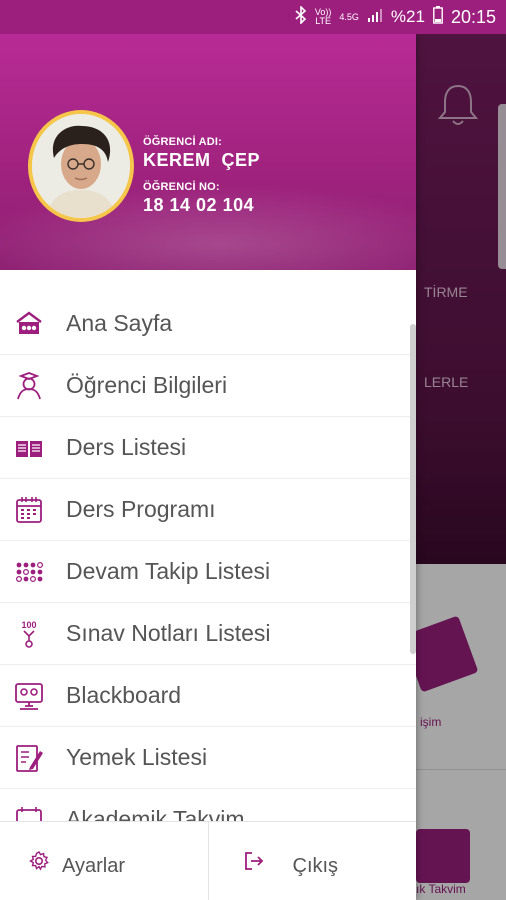  I want to click on home-icon, so click(29, 322).